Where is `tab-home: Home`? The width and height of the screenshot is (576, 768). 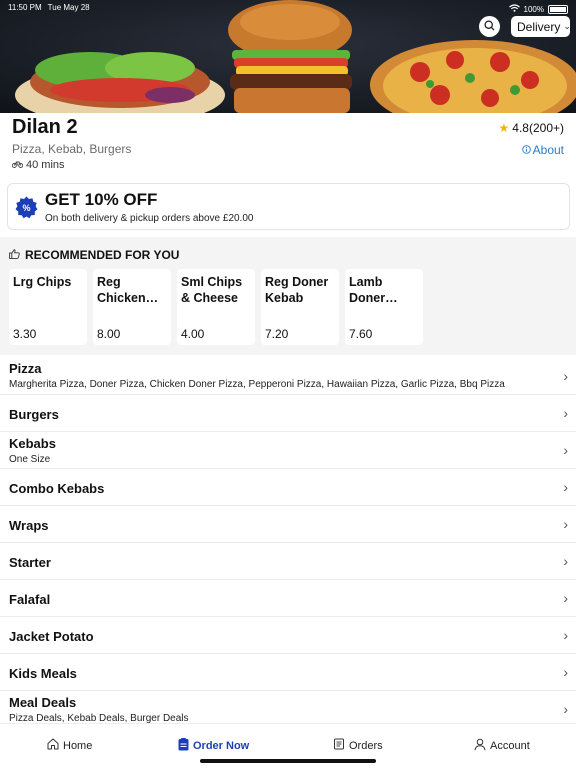
tab-home: Home is located at coordinates (69, 745).